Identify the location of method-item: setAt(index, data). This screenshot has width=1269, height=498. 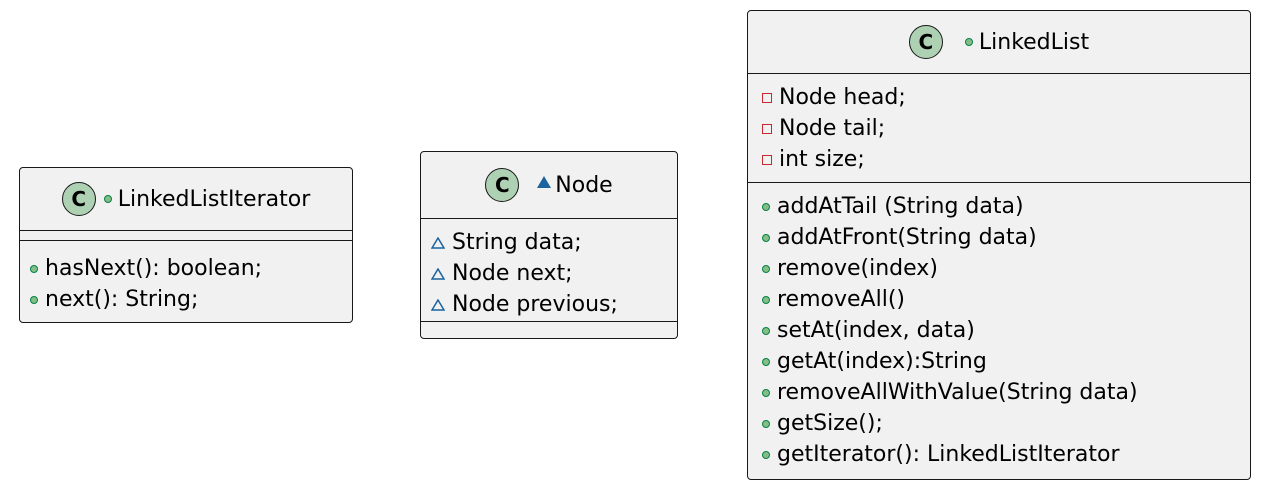
(1006, 330).